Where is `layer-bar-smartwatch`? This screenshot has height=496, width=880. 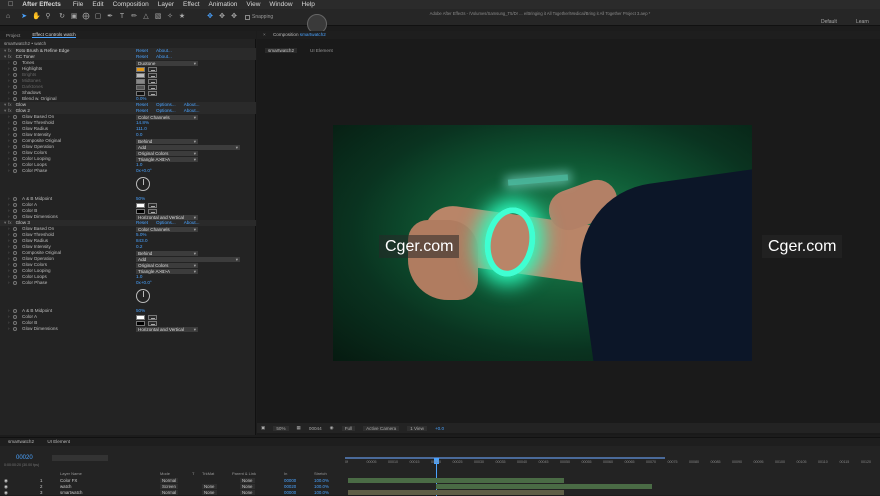
layer-bar-smartwatch is located at coordinates (456, 492).